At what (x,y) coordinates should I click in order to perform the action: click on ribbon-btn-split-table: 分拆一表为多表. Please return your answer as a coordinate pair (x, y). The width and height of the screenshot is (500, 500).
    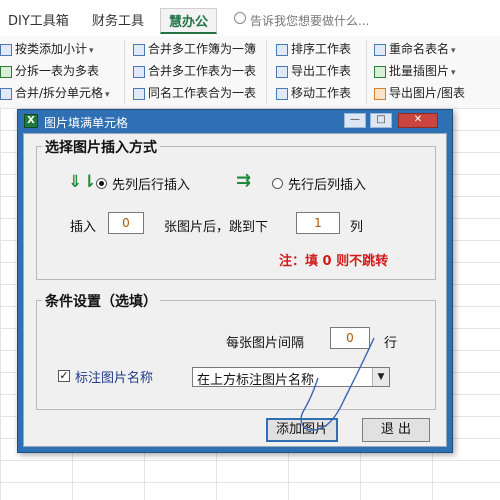
    Looking at the image, I should click on (49, 71).